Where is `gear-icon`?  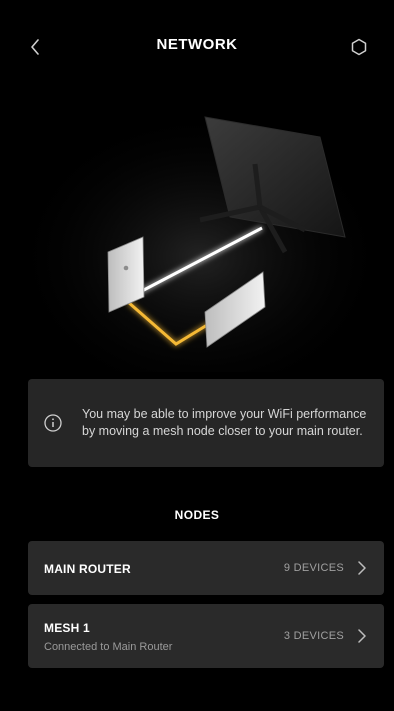
gear-icon is located at coordinates (359, 47).